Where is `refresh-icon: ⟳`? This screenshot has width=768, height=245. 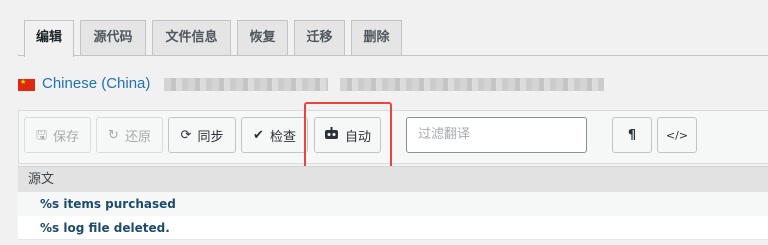
refresh-icon: ⟳ is located at coordinates (186, 135).